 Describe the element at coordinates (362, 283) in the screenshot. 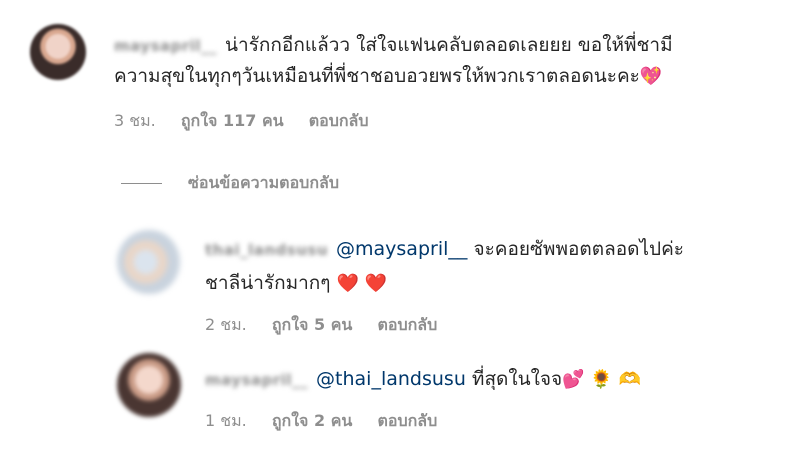

I see `heart-emoji: ❤️ ❤️` at that location.